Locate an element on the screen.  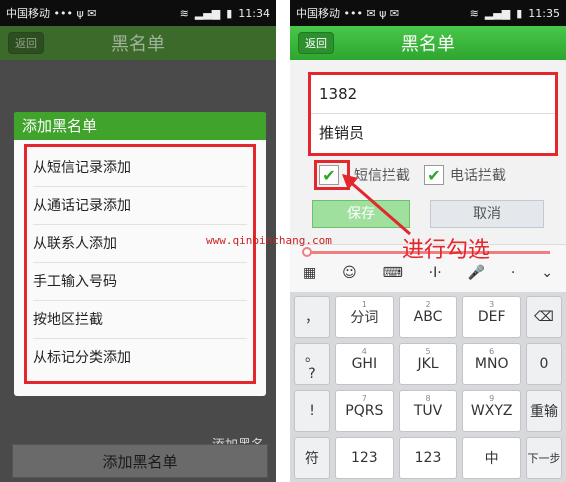
grid-icon: ▦ is located at coordinates (309, 273).